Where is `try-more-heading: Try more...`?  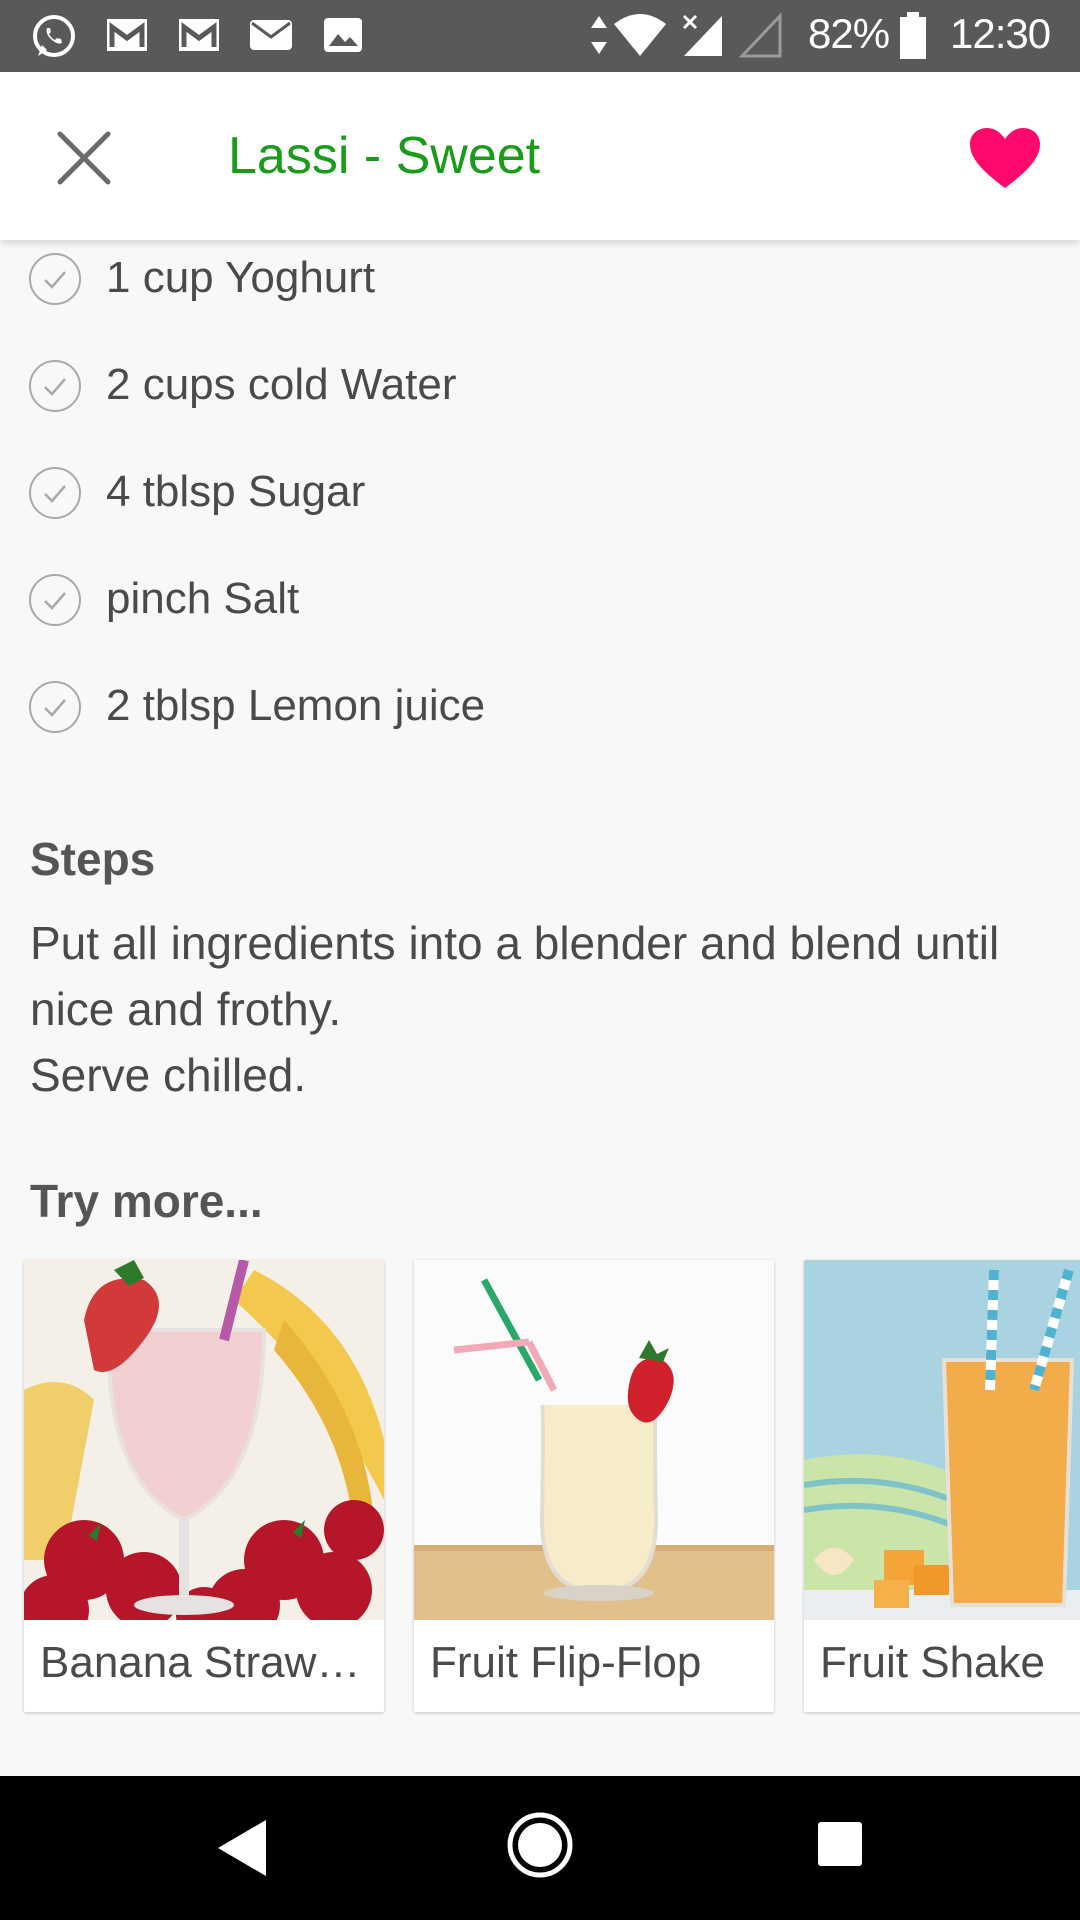 try-more-heading: Try more... is located at coordinates (146, 1201).